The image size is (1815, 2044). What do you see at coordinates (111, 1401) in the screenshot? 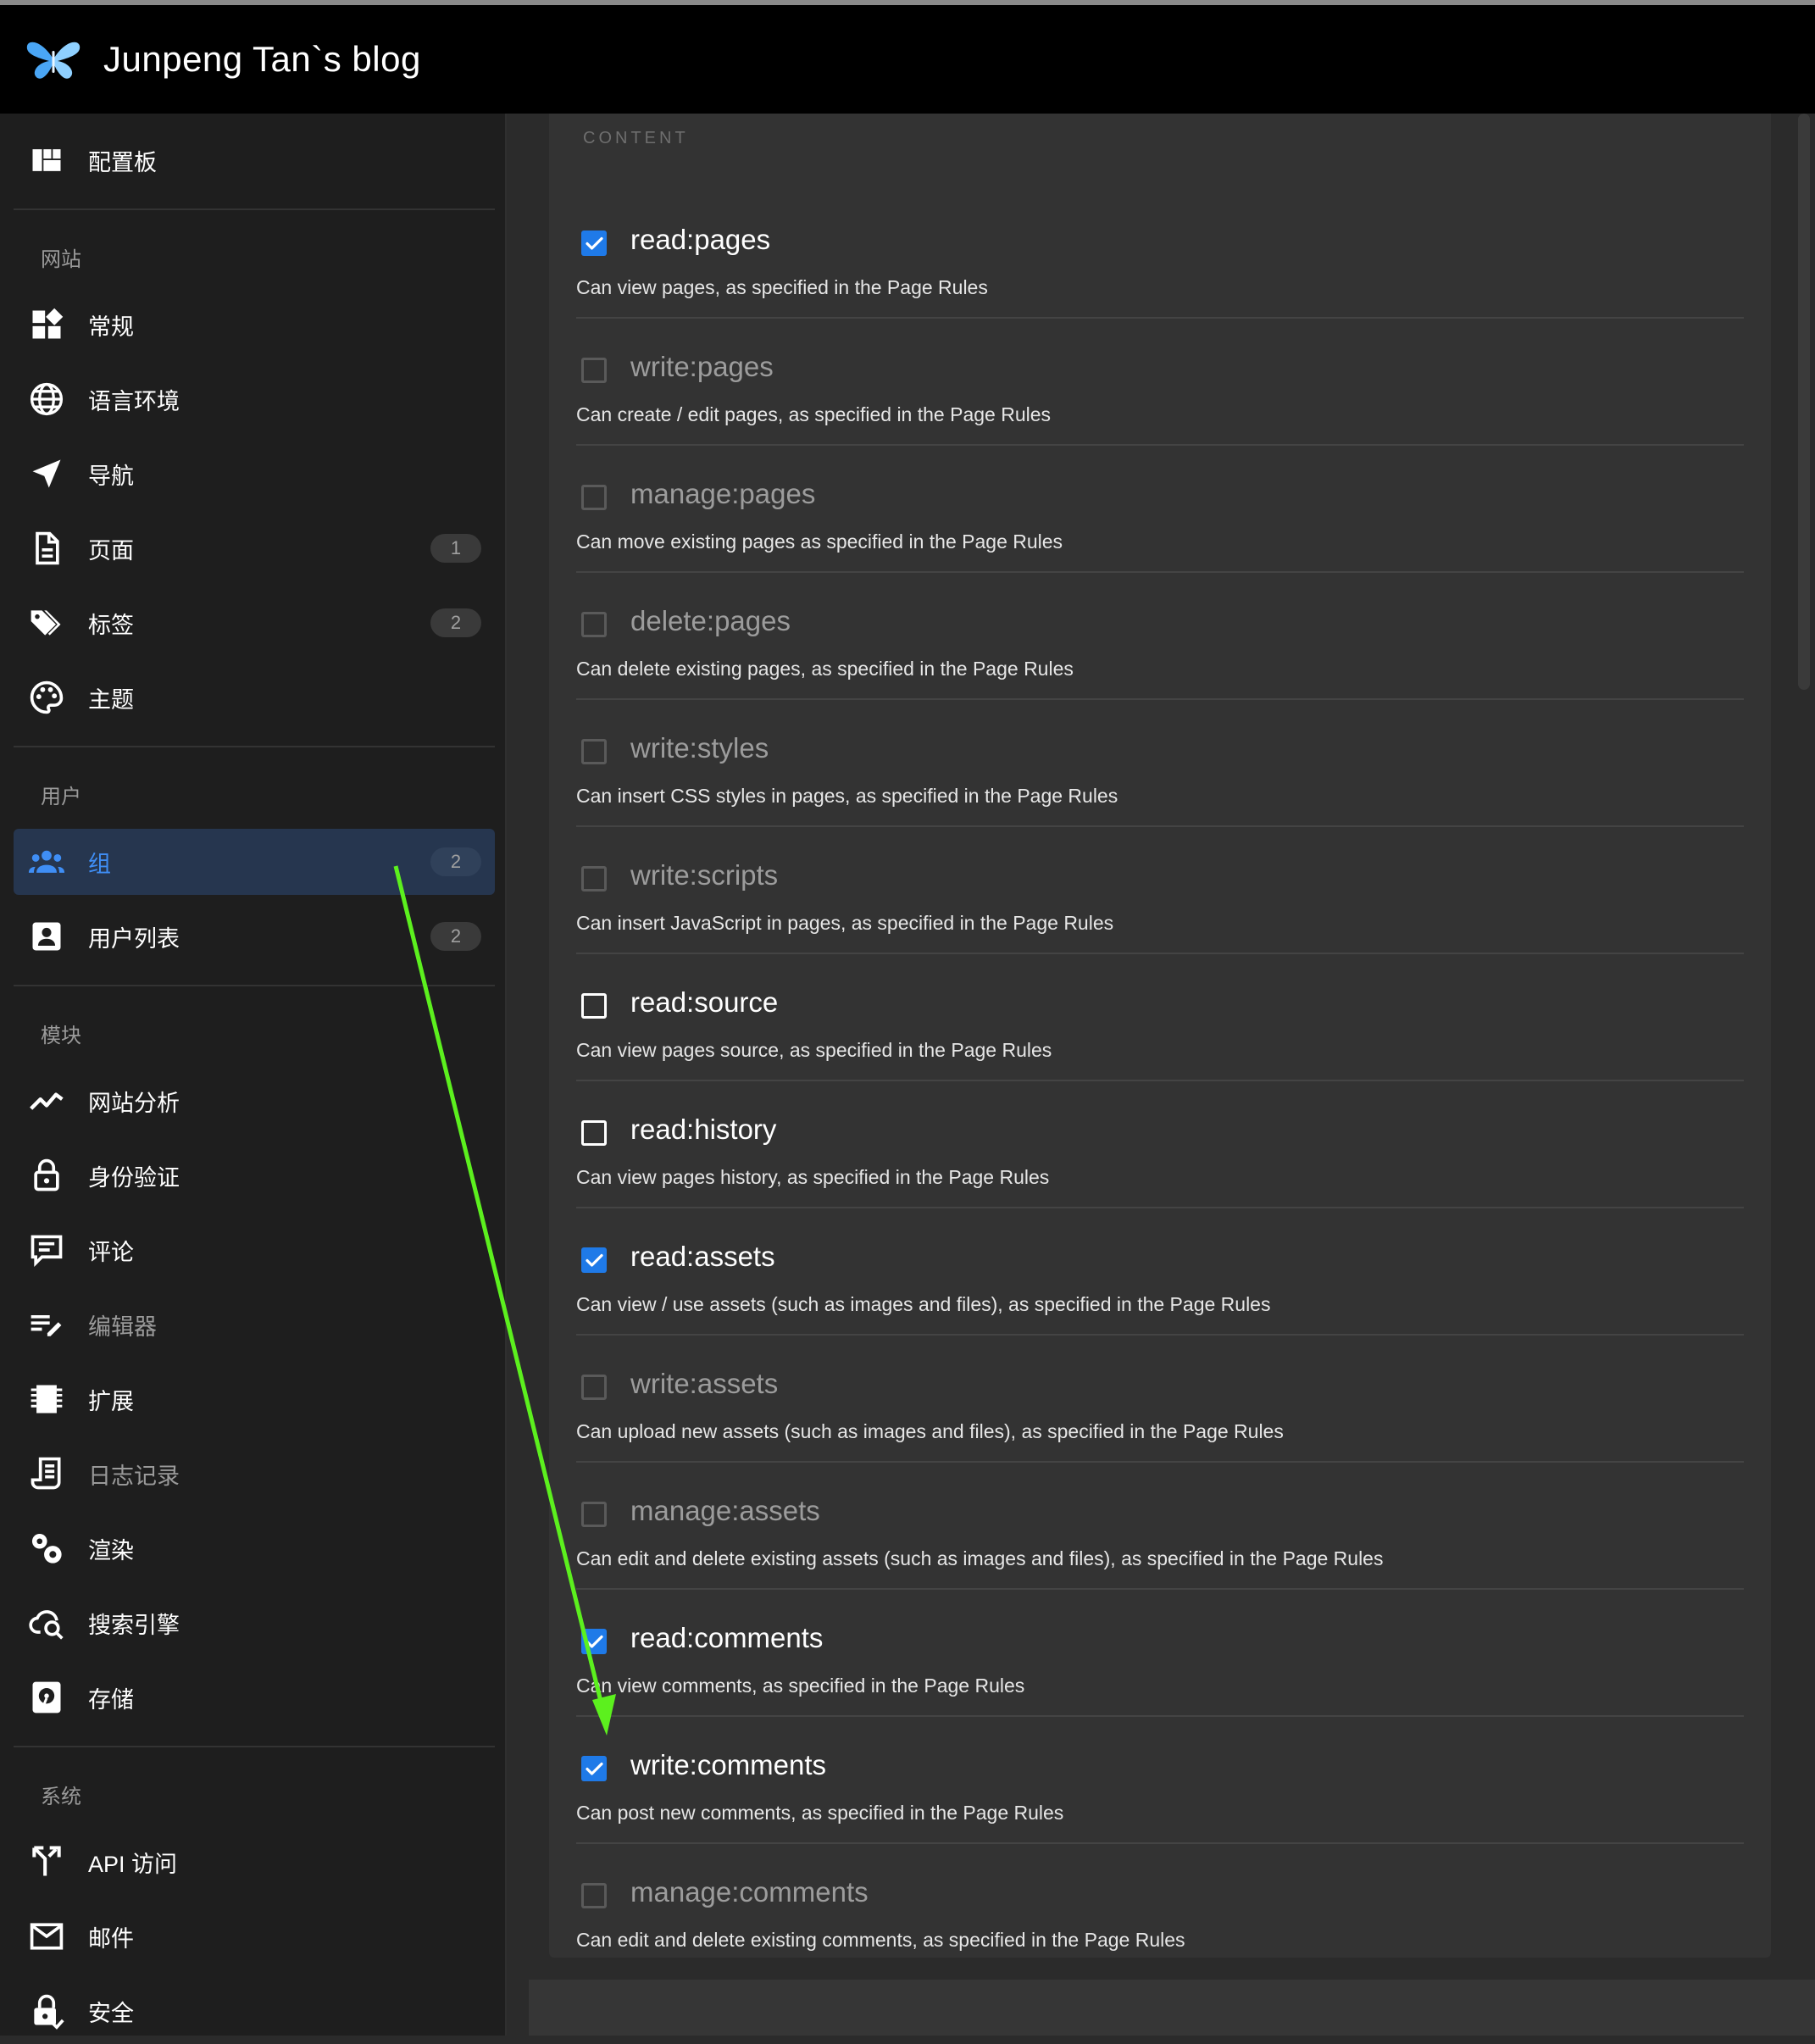
I see `nav-label: 扩展` at bounding box center [111, 1401].